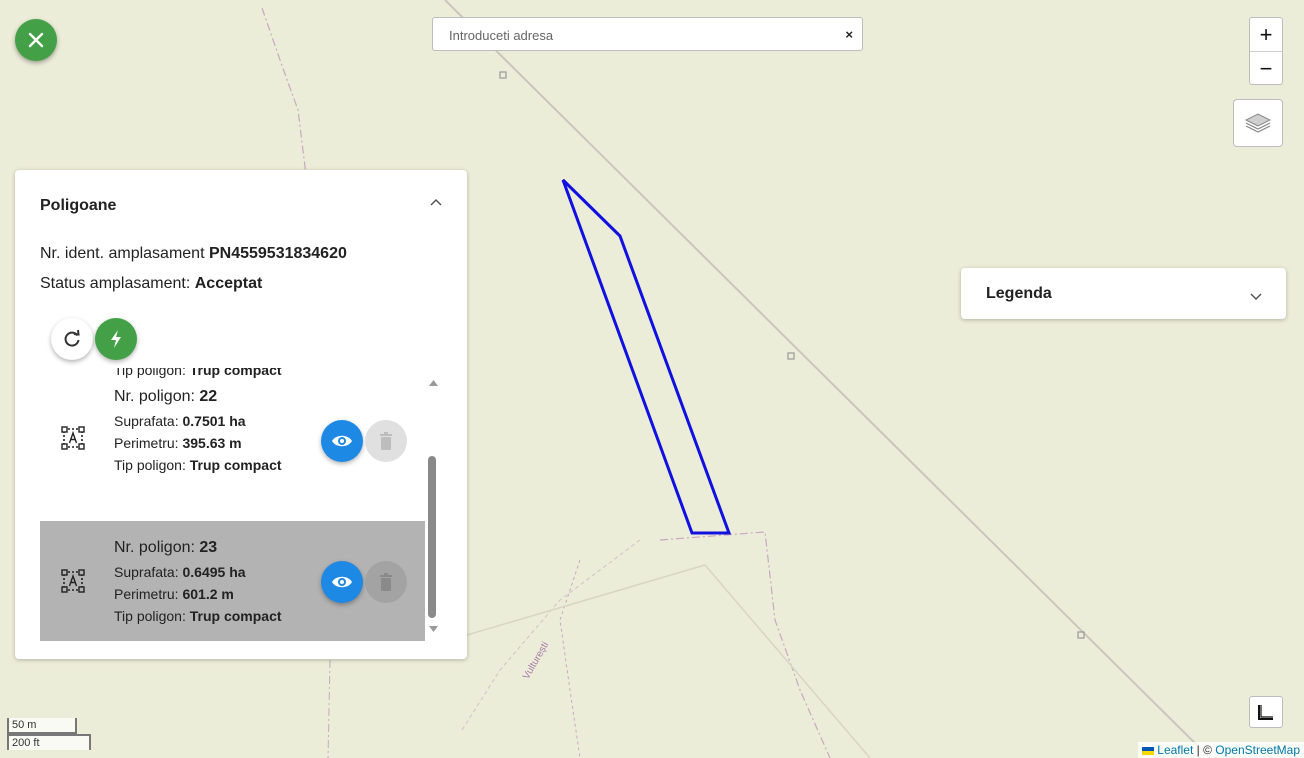 The height and width of the screenshot is (758, 1304). Describe the element at coordinates (1148, 750) in the screenshot. I see `ukraine-flag-icon` at that location.